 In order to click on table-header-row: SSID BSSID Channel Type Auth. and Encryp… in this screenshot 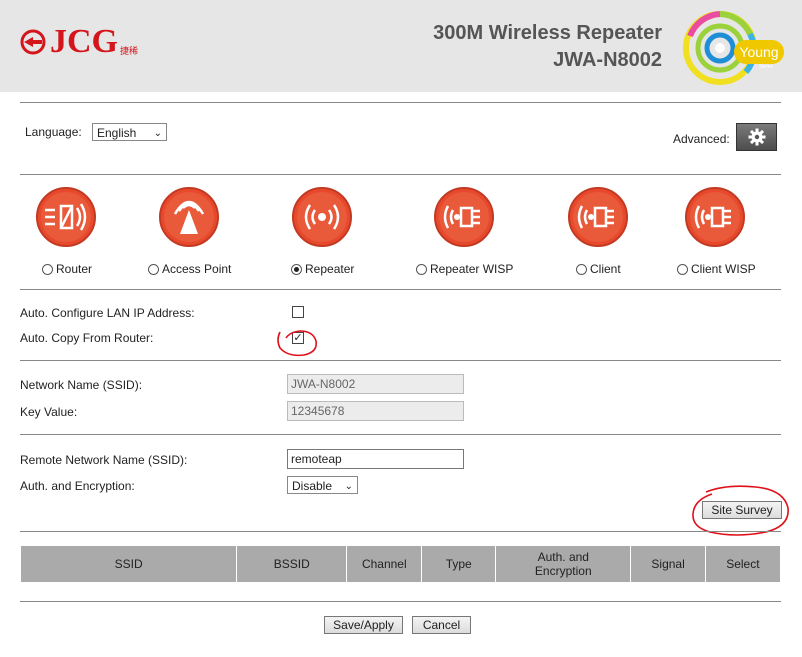, I will do `click(400, 564)`.